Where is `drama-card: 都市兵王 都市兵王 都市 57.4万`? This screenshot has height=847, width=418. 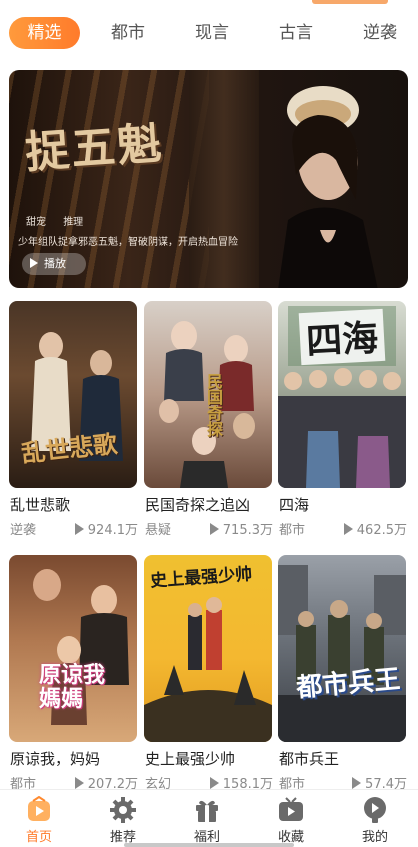
drama-card: 都市兵王 都市兵王 都市 57.4万 is located at coordinates (342, 673).